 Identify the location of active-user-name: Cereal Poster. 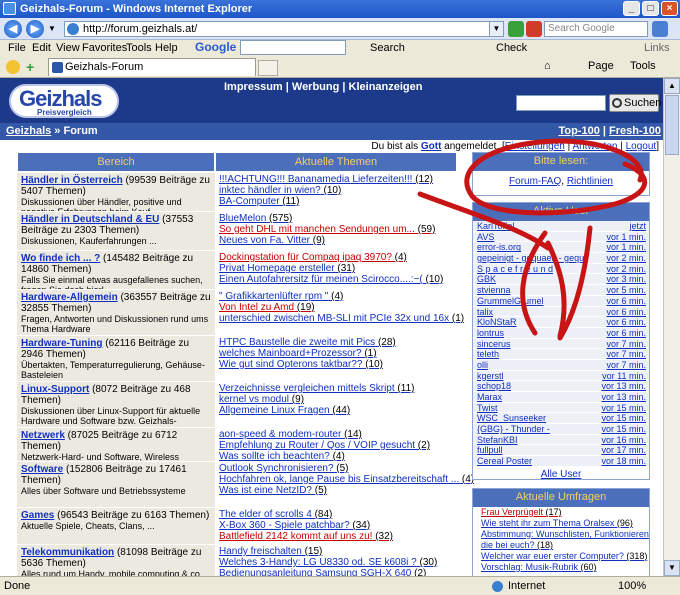
(532, 461).